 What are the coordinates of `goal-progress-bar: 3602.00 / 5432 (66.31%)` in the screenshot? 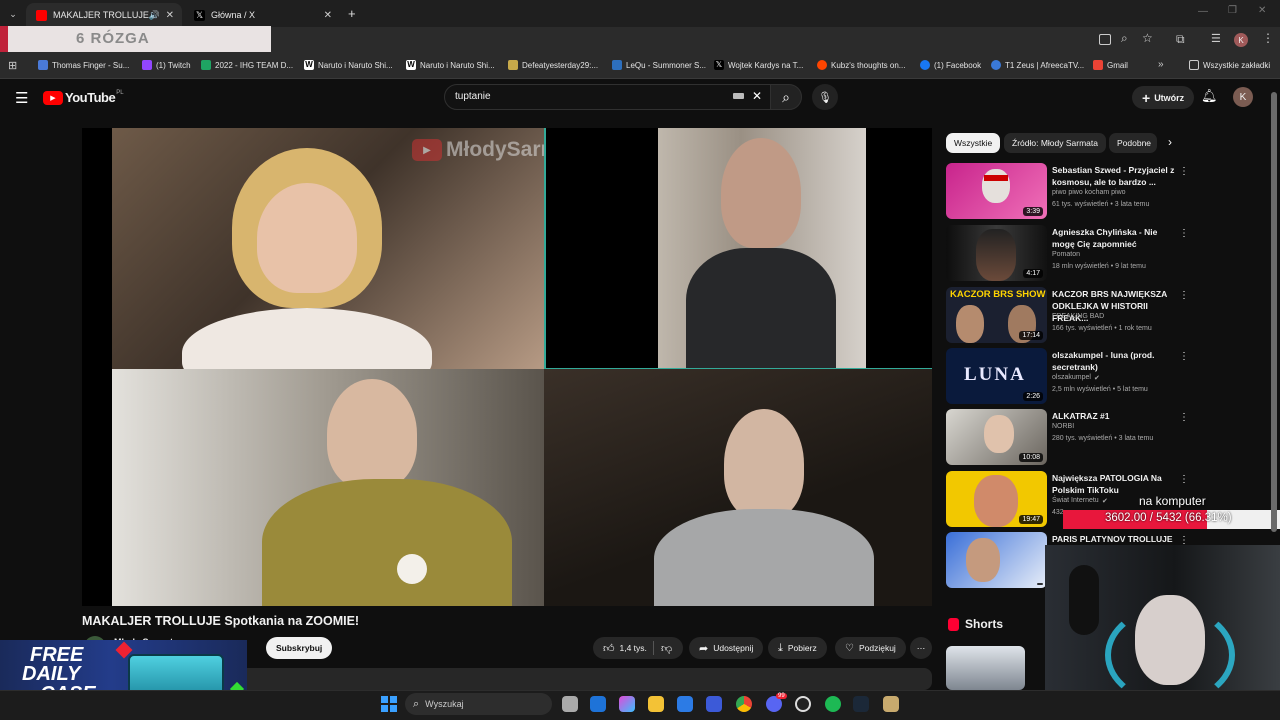 It's located at (1171, 519).